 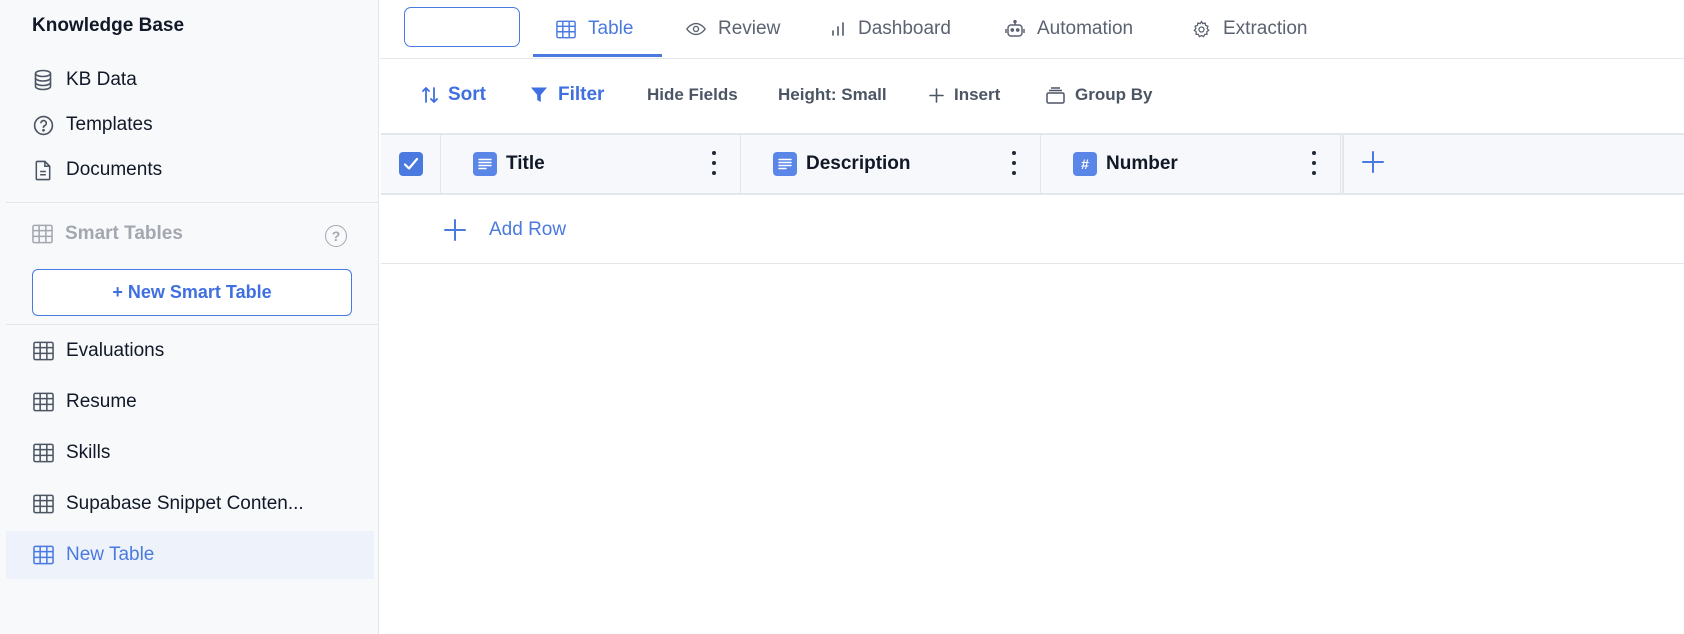 I want to click on sidebar-item-new-table: New Table, so click(x=190, y=555).